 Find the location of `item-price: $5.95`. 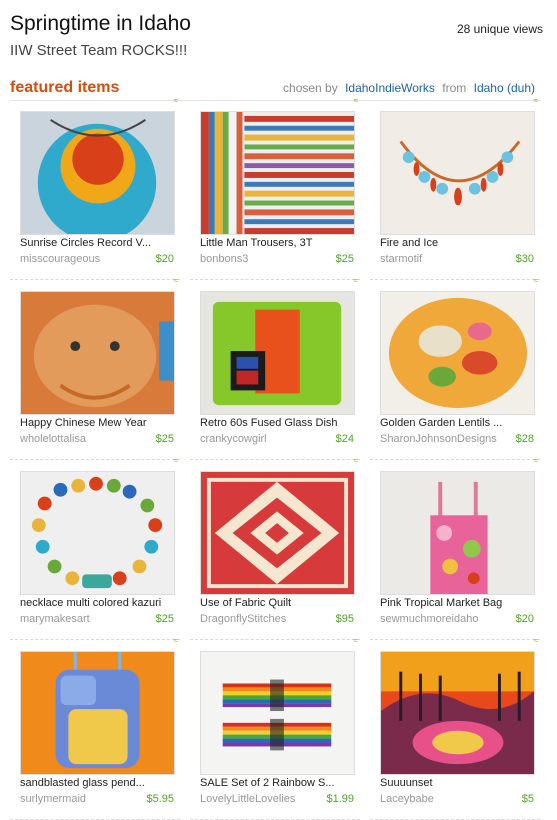

item-price: $5.95 is located at coordinates (160, 799).